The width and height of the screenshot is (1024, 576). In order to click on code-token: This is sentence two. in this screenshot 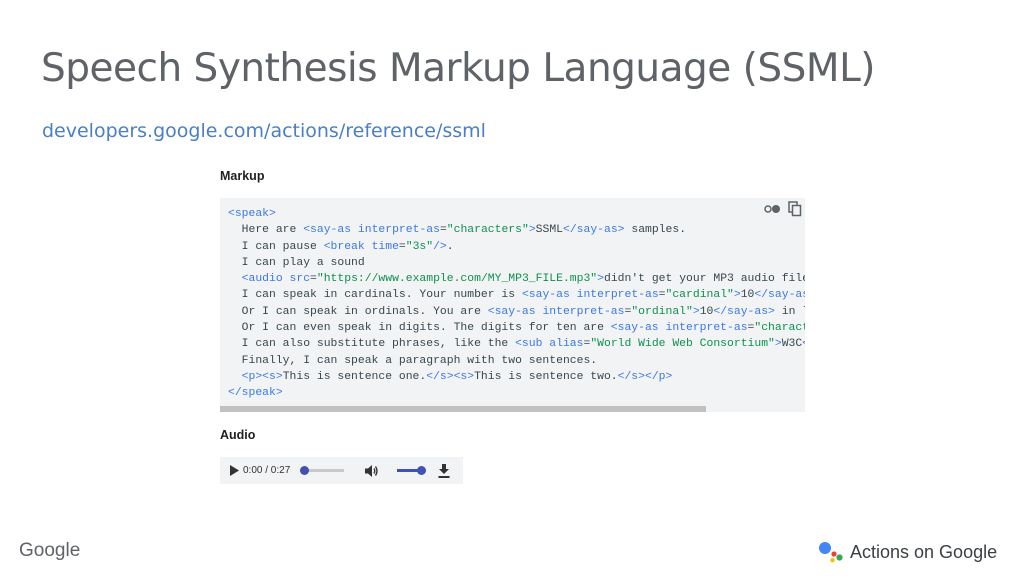, I will do `click(546, 376)`.